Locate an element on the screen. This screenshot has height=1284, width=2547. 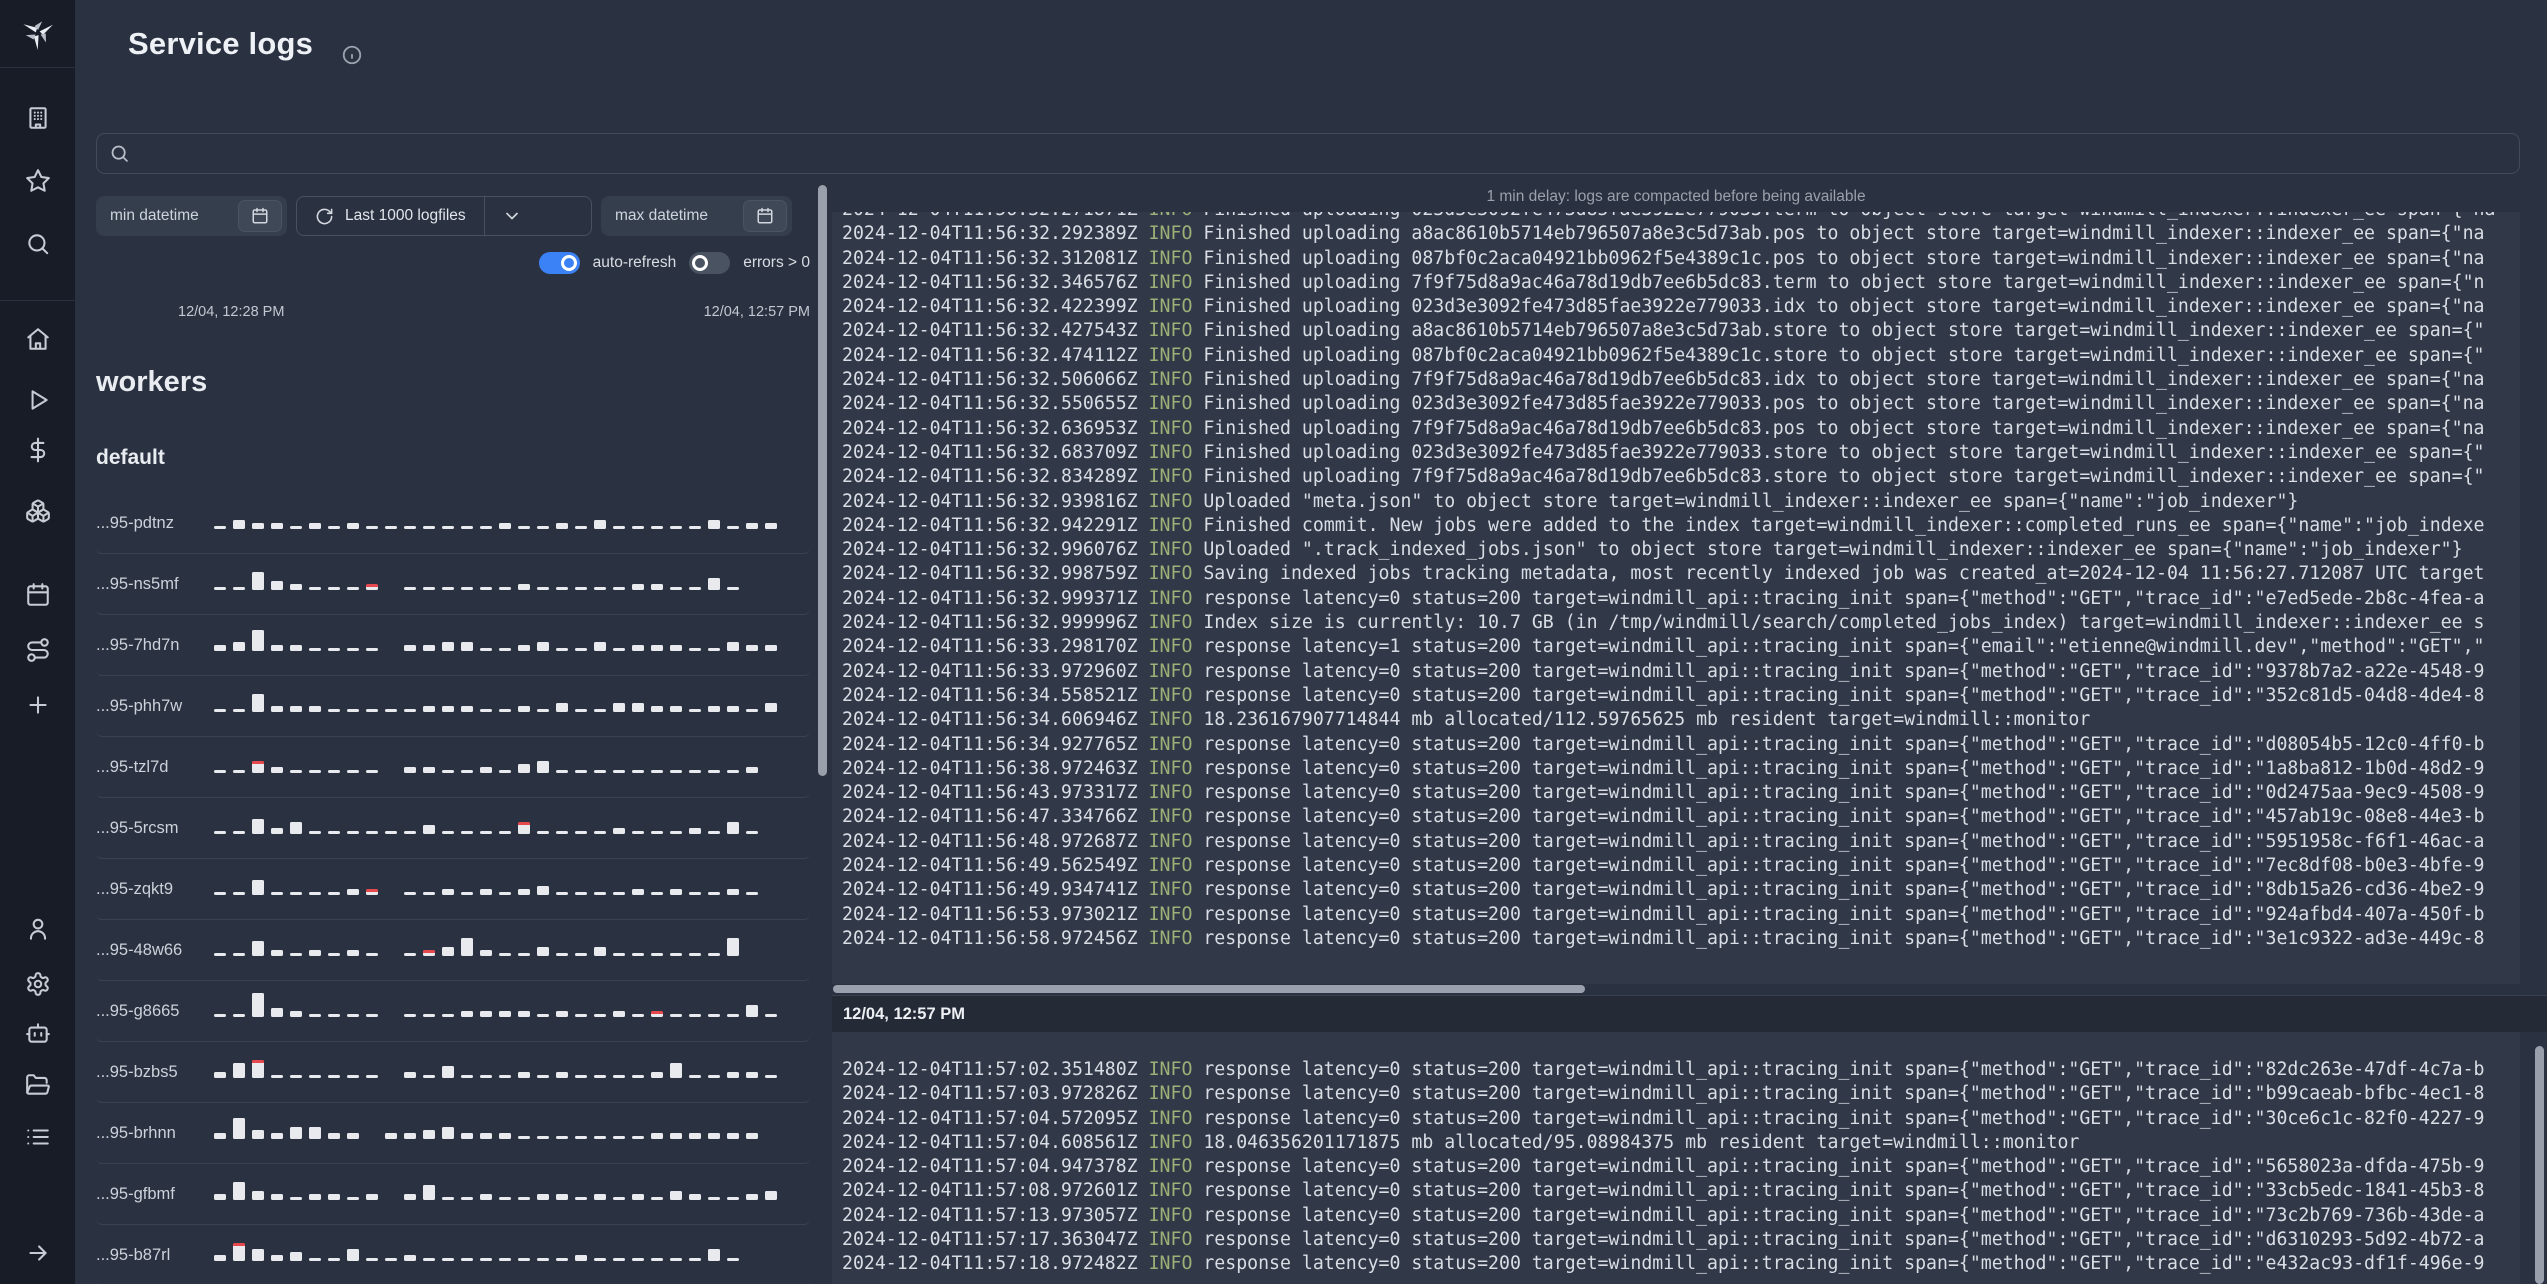
variables-dollar-icon is located at coordinates (38, 450).